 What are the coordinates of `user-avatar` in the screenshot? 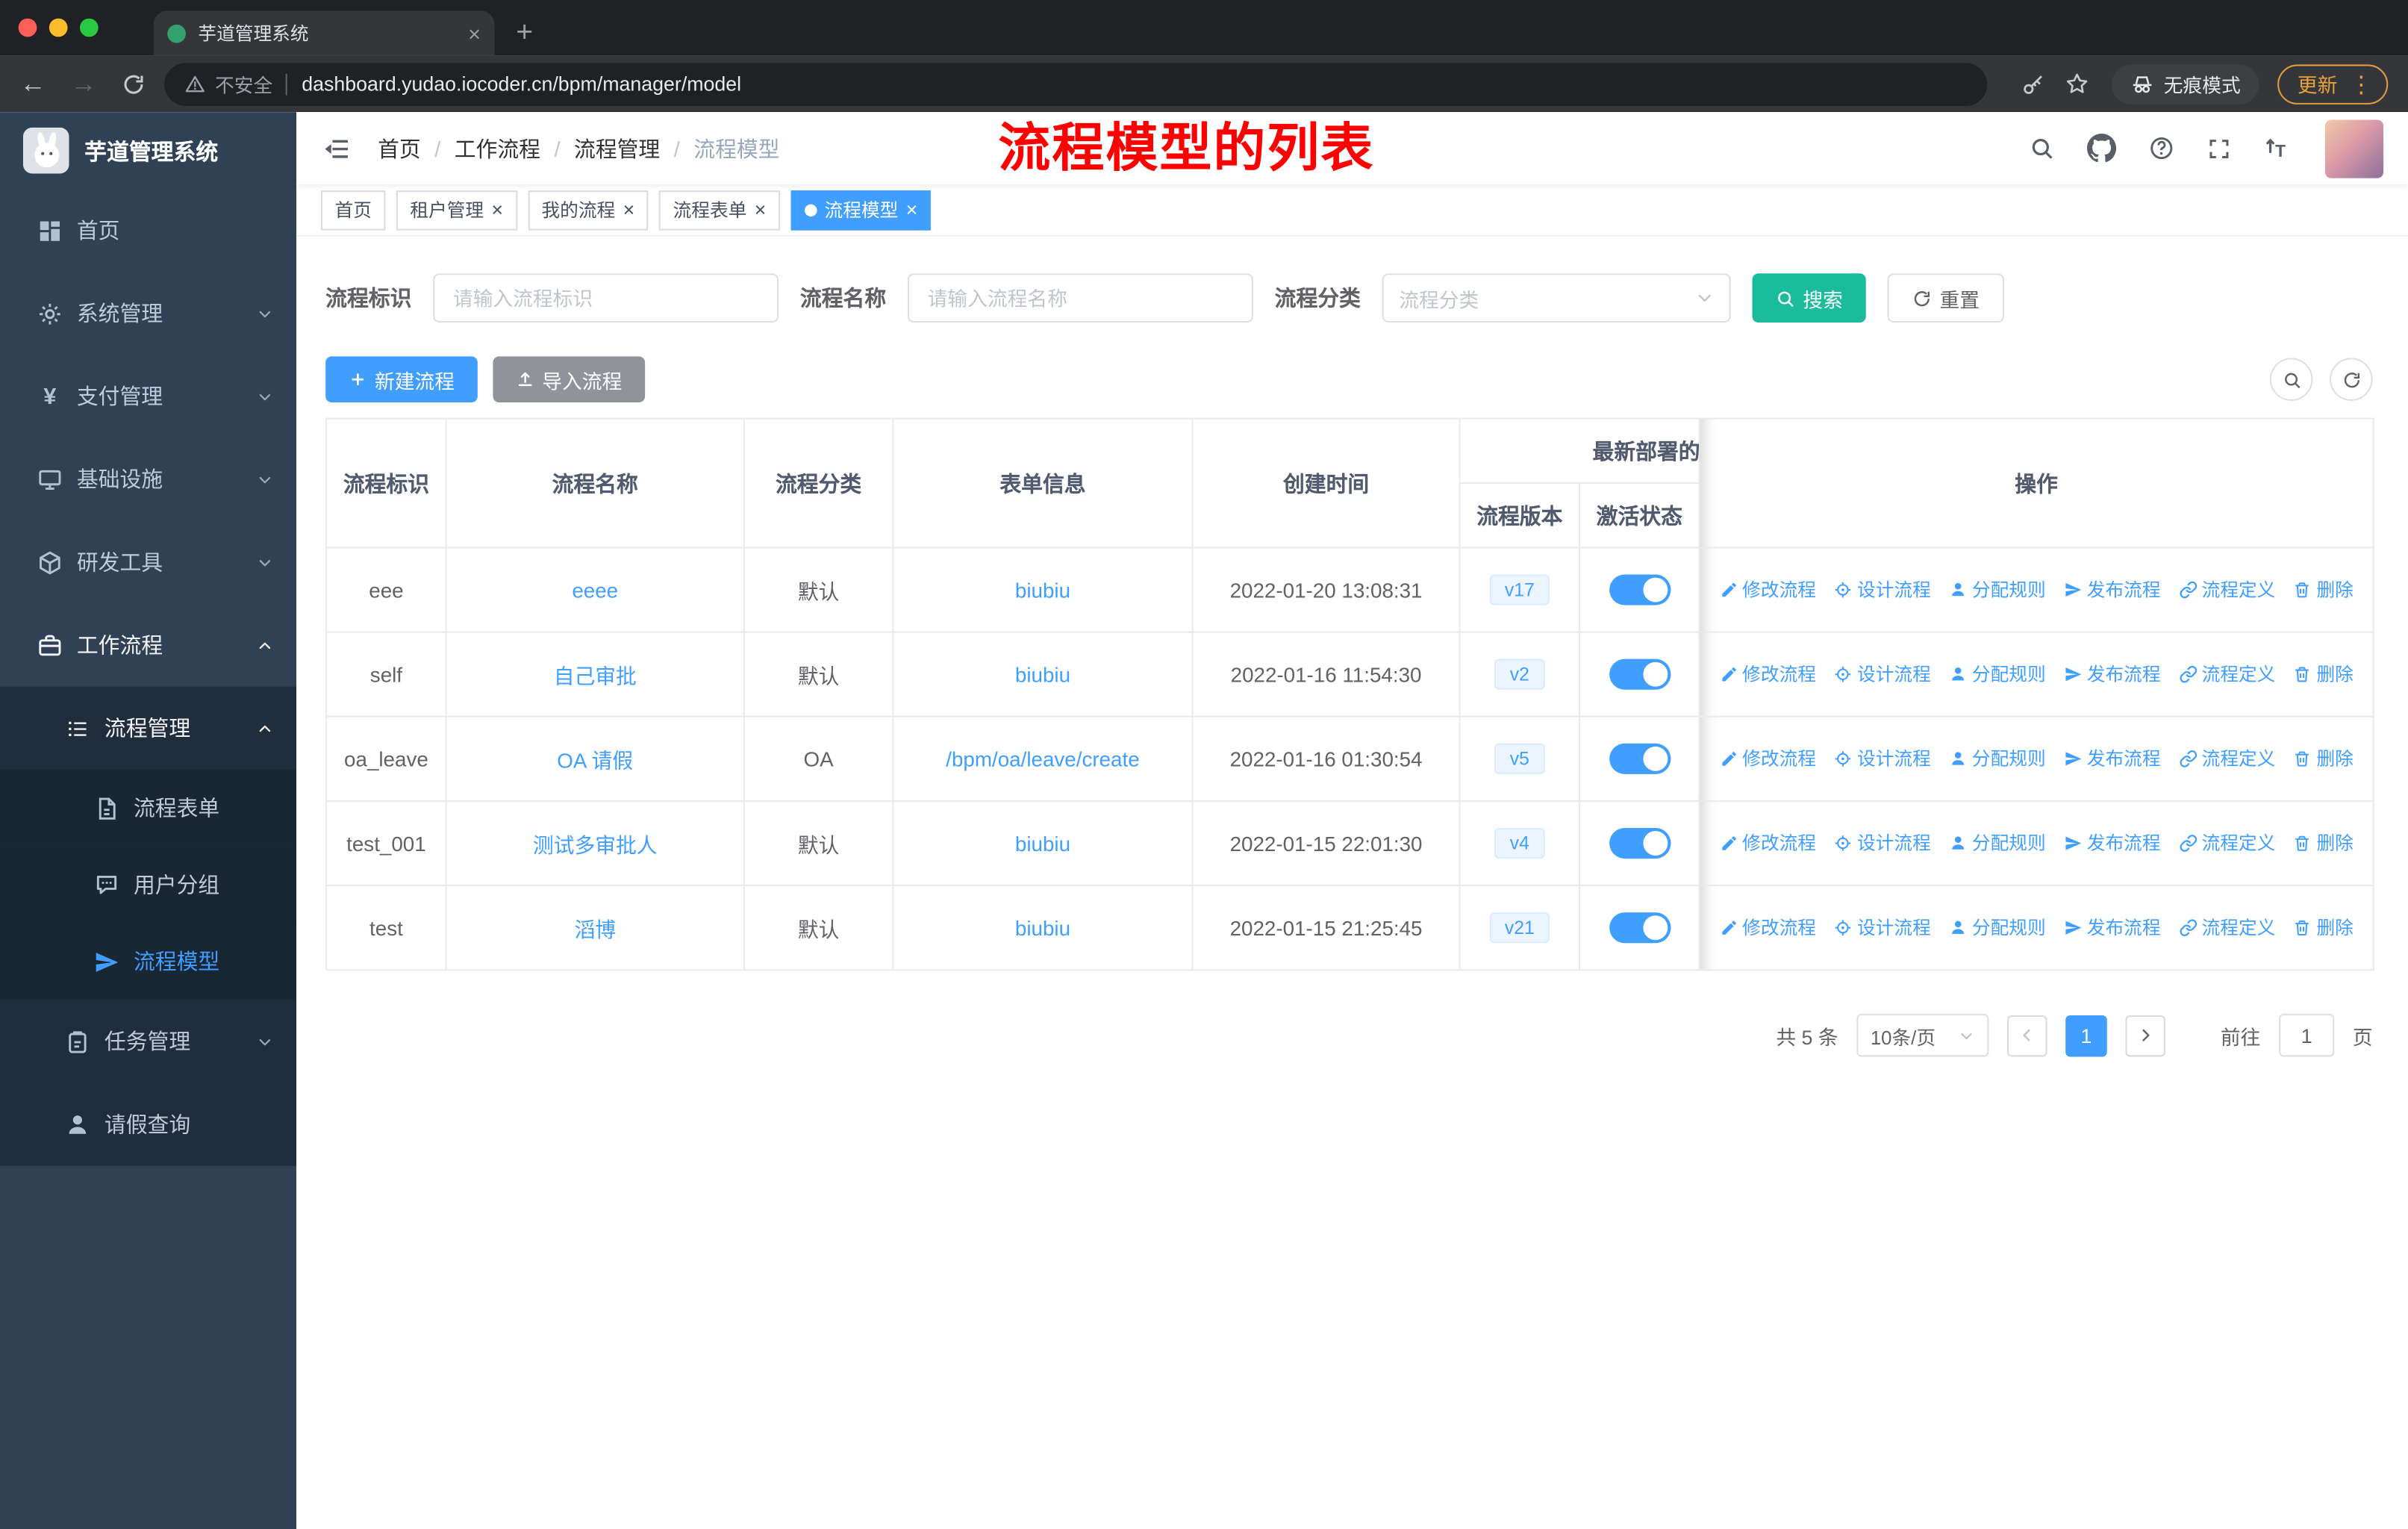 It's located at (2354, 148).